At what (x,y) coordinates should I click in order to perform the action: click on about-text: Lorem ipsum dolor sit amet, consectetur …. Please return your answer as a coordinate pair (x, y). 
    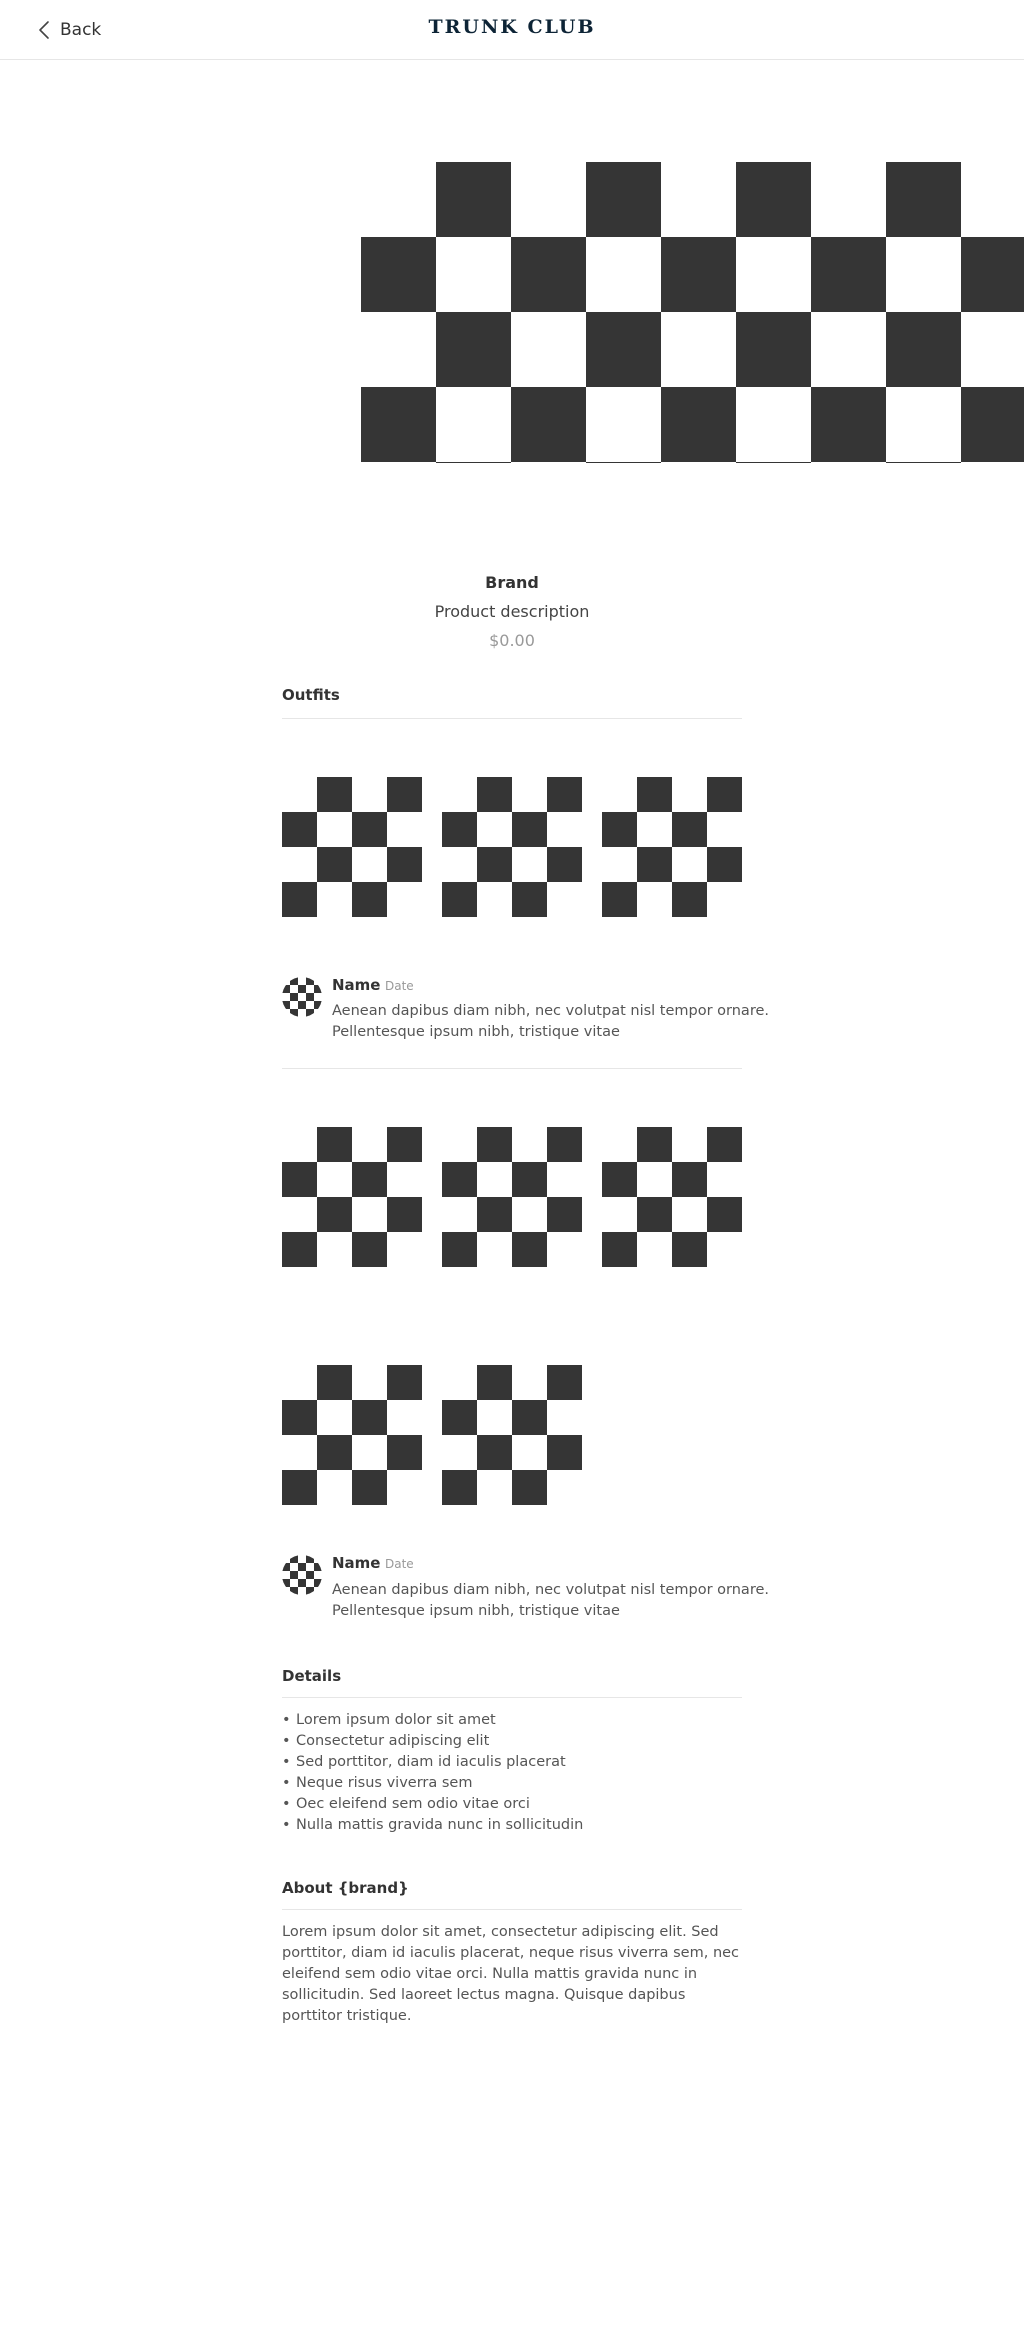
    Looking at the image, I should click on (511, 1974).